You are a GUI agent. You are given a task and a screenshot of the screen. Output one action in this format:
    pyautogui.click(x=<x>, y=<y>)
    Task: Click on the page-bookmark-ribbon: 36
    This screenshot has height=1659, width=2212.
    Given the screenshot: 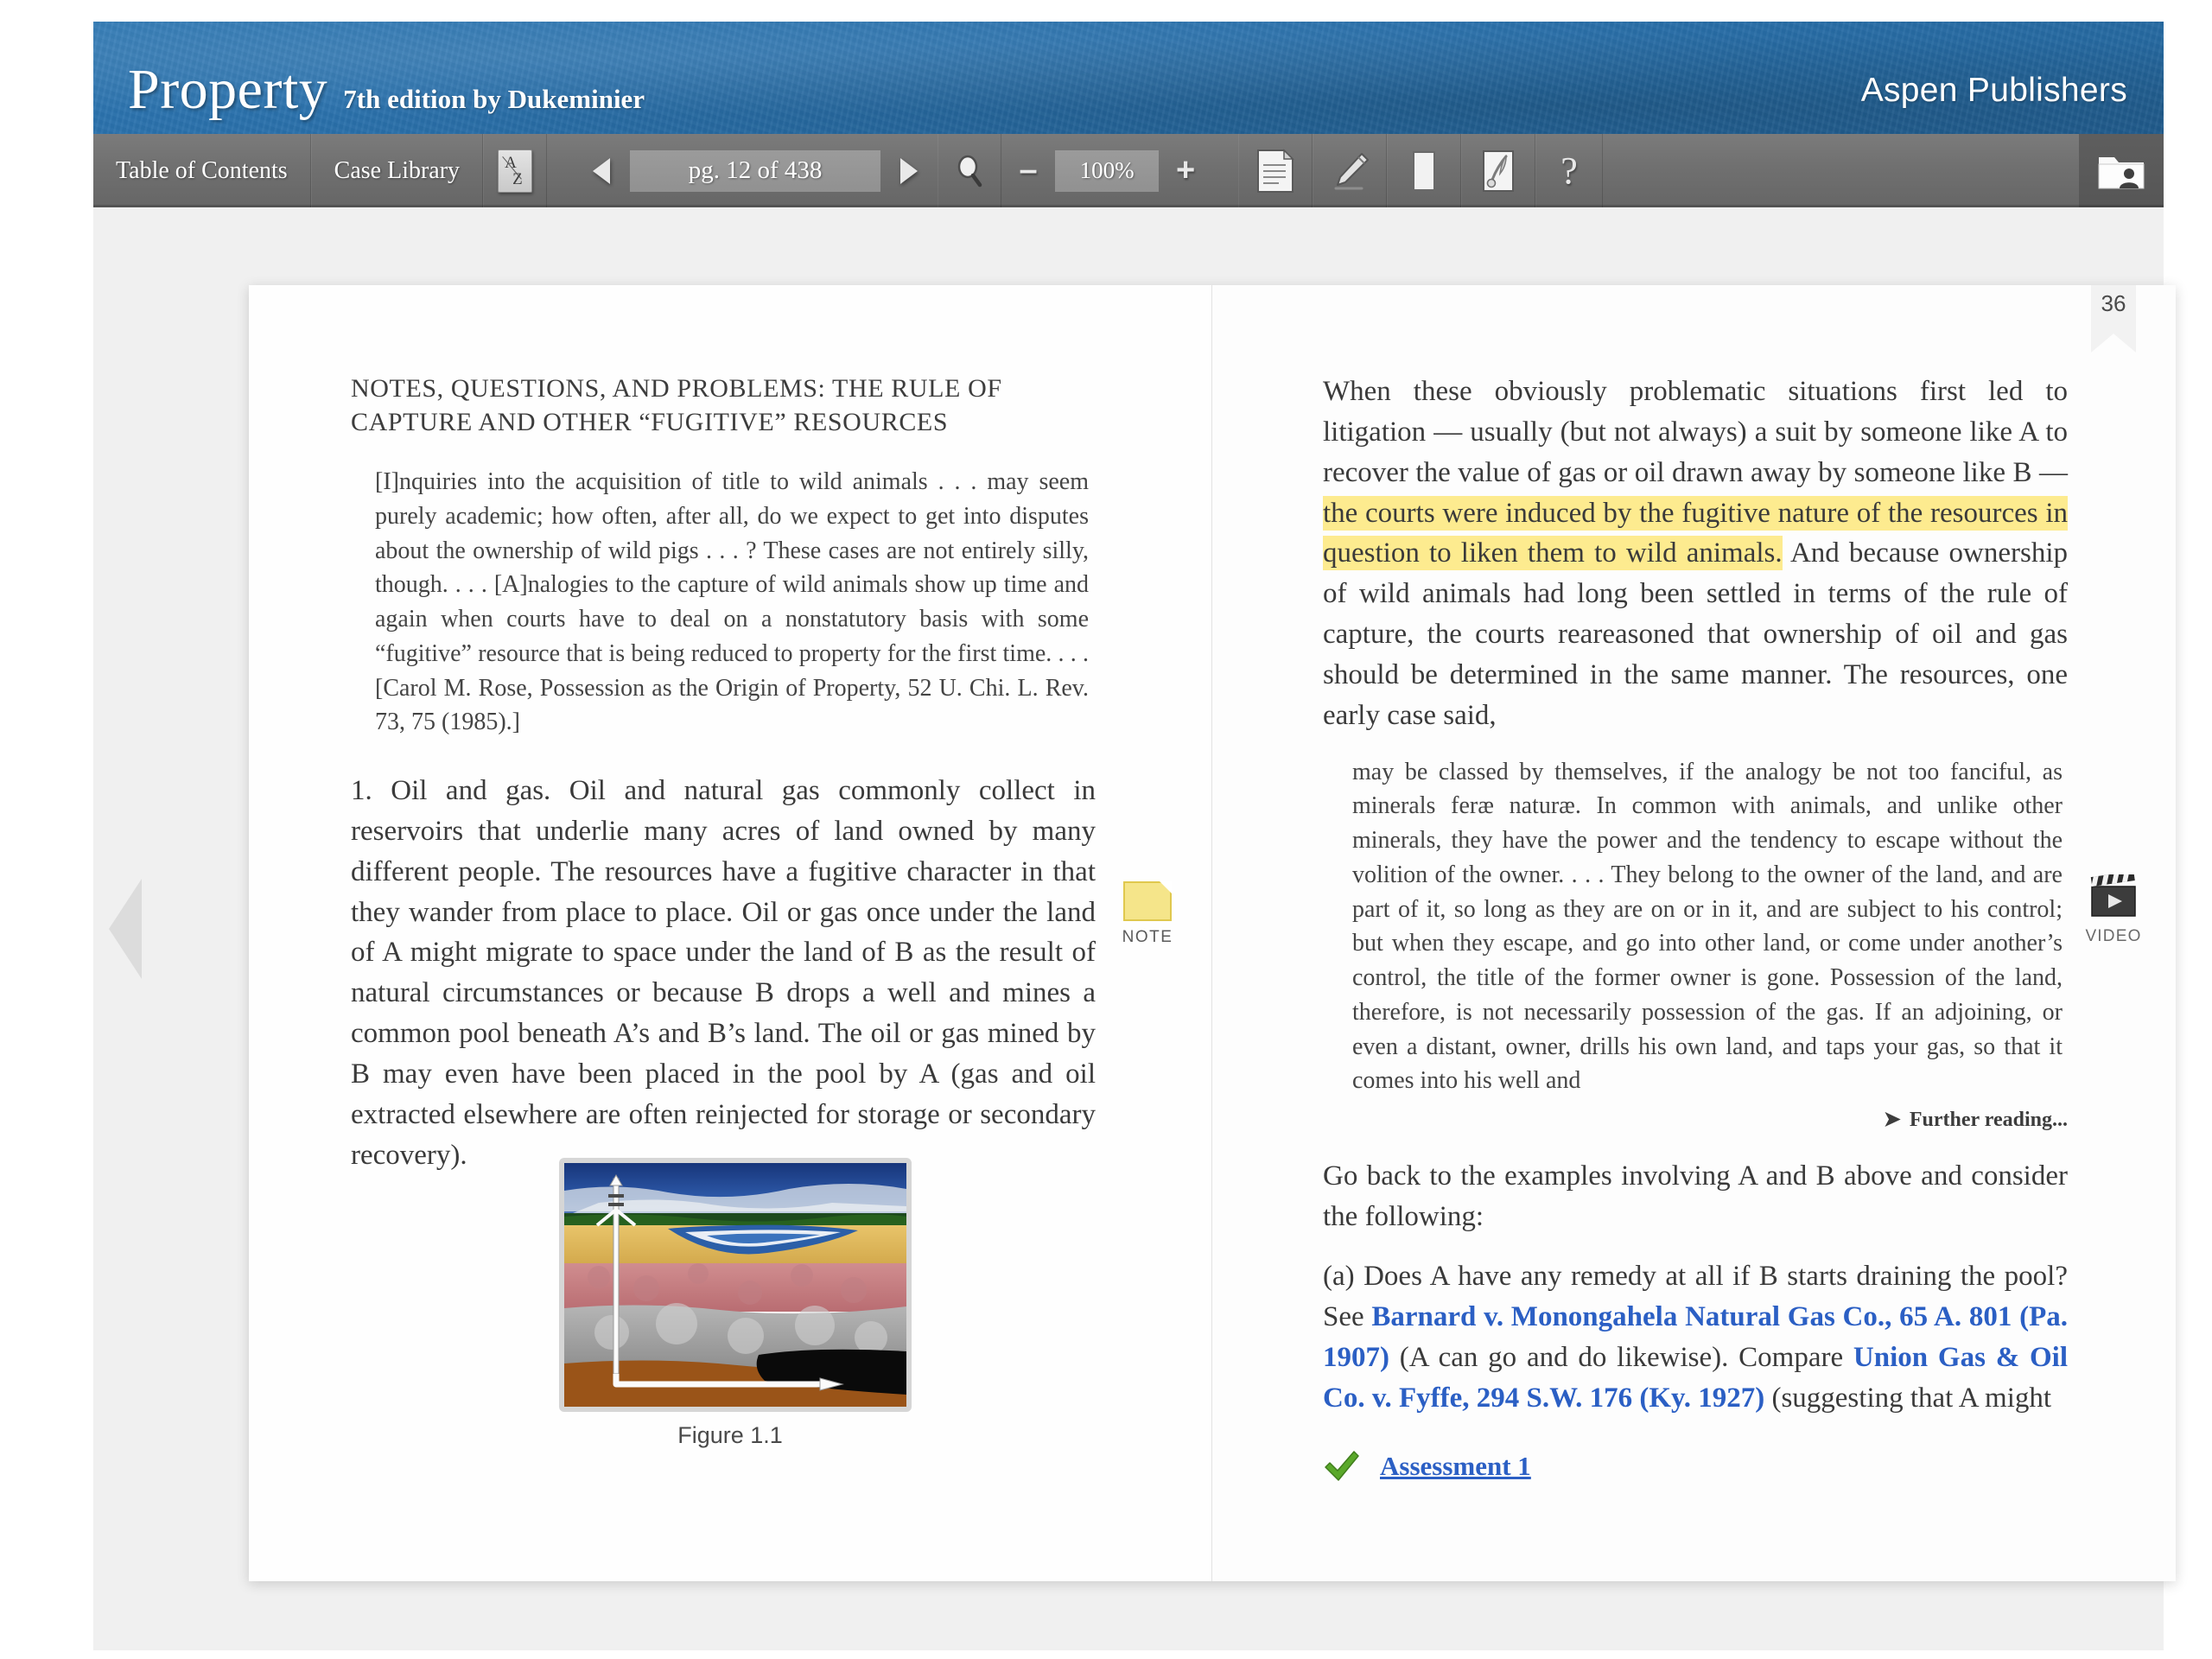 What is the action you would take?
    pyautogui.click(x=2113, y=319)
    